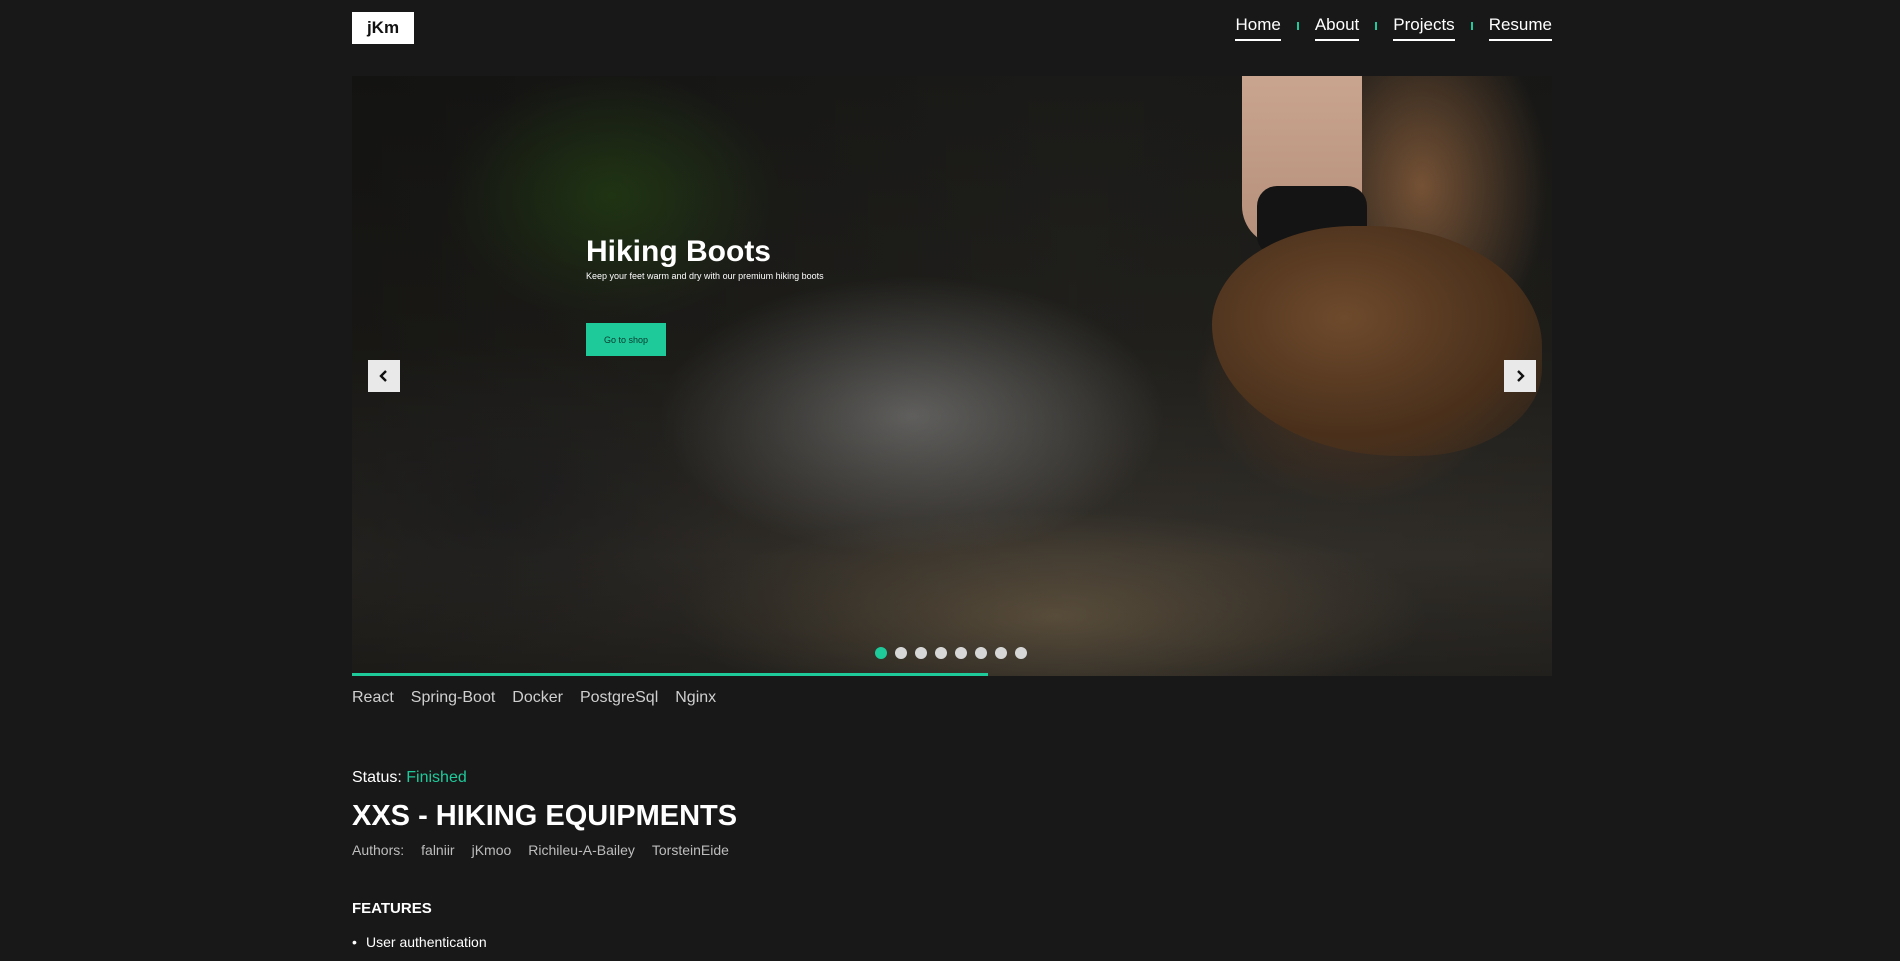 The width and height of the screenshot is (1900, 961). Describe the element at coordinates (383, 28) in the screenshot. I see `logo: jKm` at that location.